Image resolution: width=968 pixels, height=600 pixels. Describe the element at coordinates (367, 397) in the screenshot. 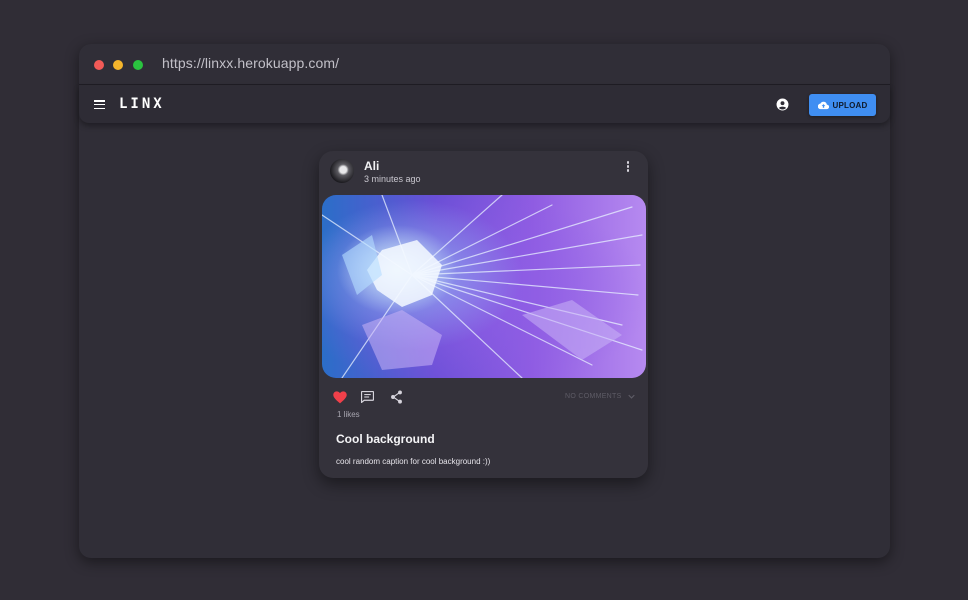

I see `comment-icon` at that location.